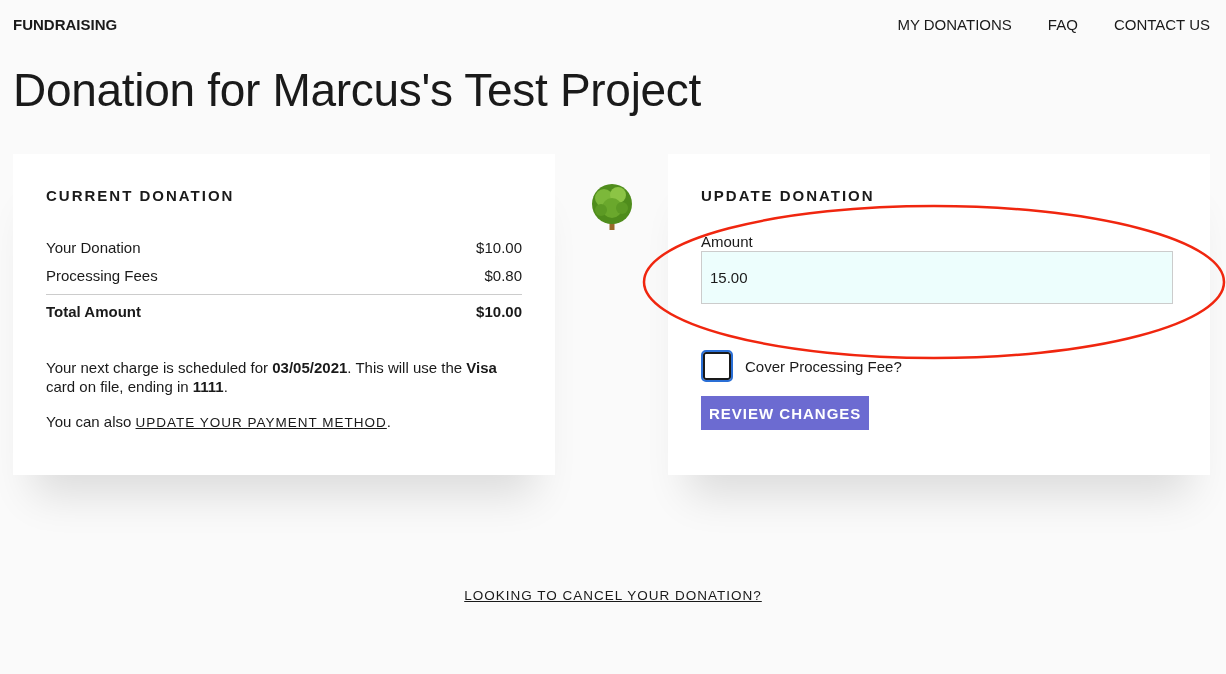 The image size is (1226, 674). What do you see at coordinates (613, 595) in the screenshot?
I see `cancel-donation-link: LOOKING TO CANCEL YOUR DONATION?` at bounding box center [613, 595].